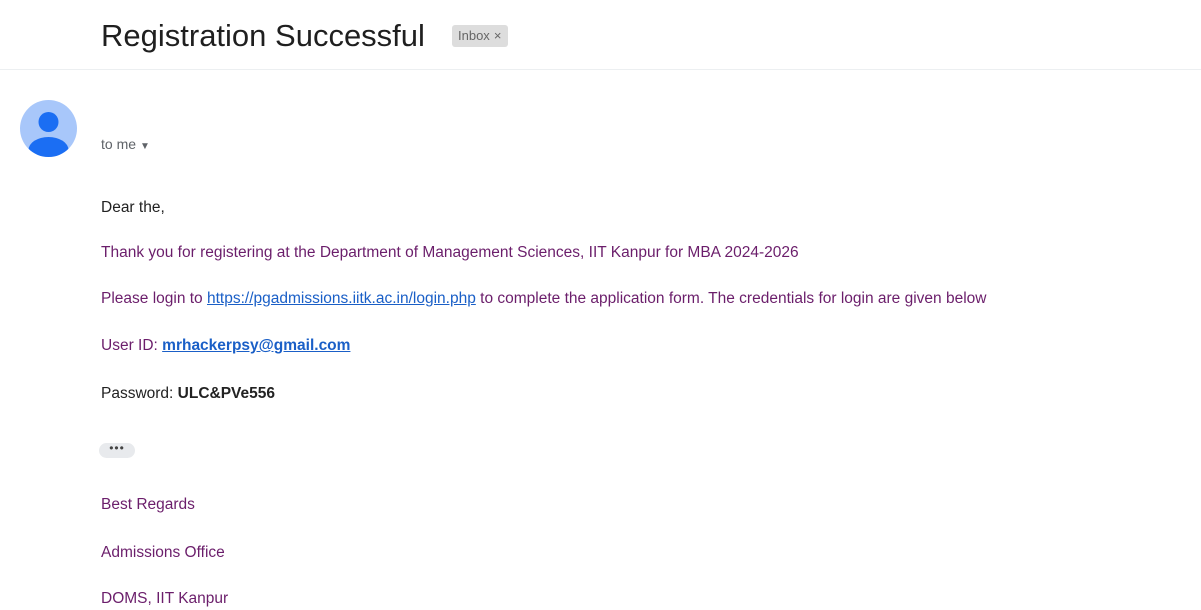  What do you see at coordinates (226, 393) in the screenshot?
I see `password-value: ULC&PVe556` at bounding box center [226, 393].